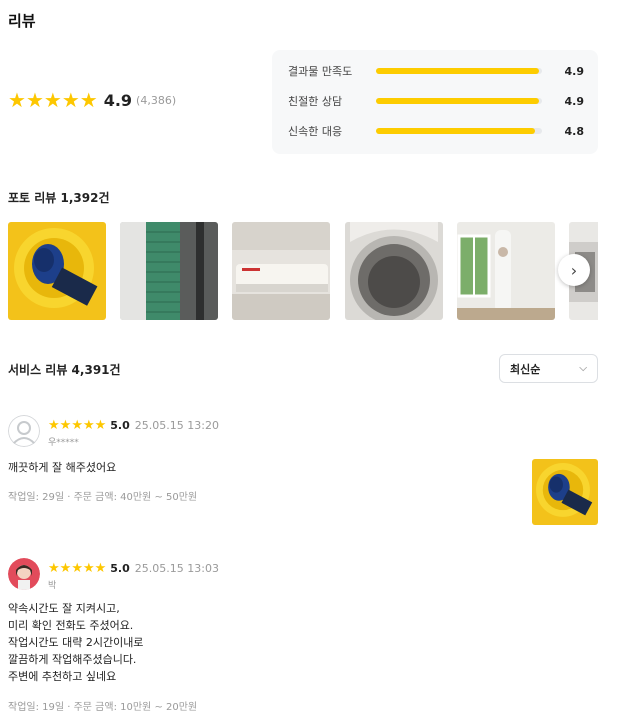 This screenshot has height=720, width=628. What do you see at coordinates (72, 659) in the screenshot?
I see `review-text-line: 깔끔하게 작업해주셨습니다.` at bounding box center [72, 659].